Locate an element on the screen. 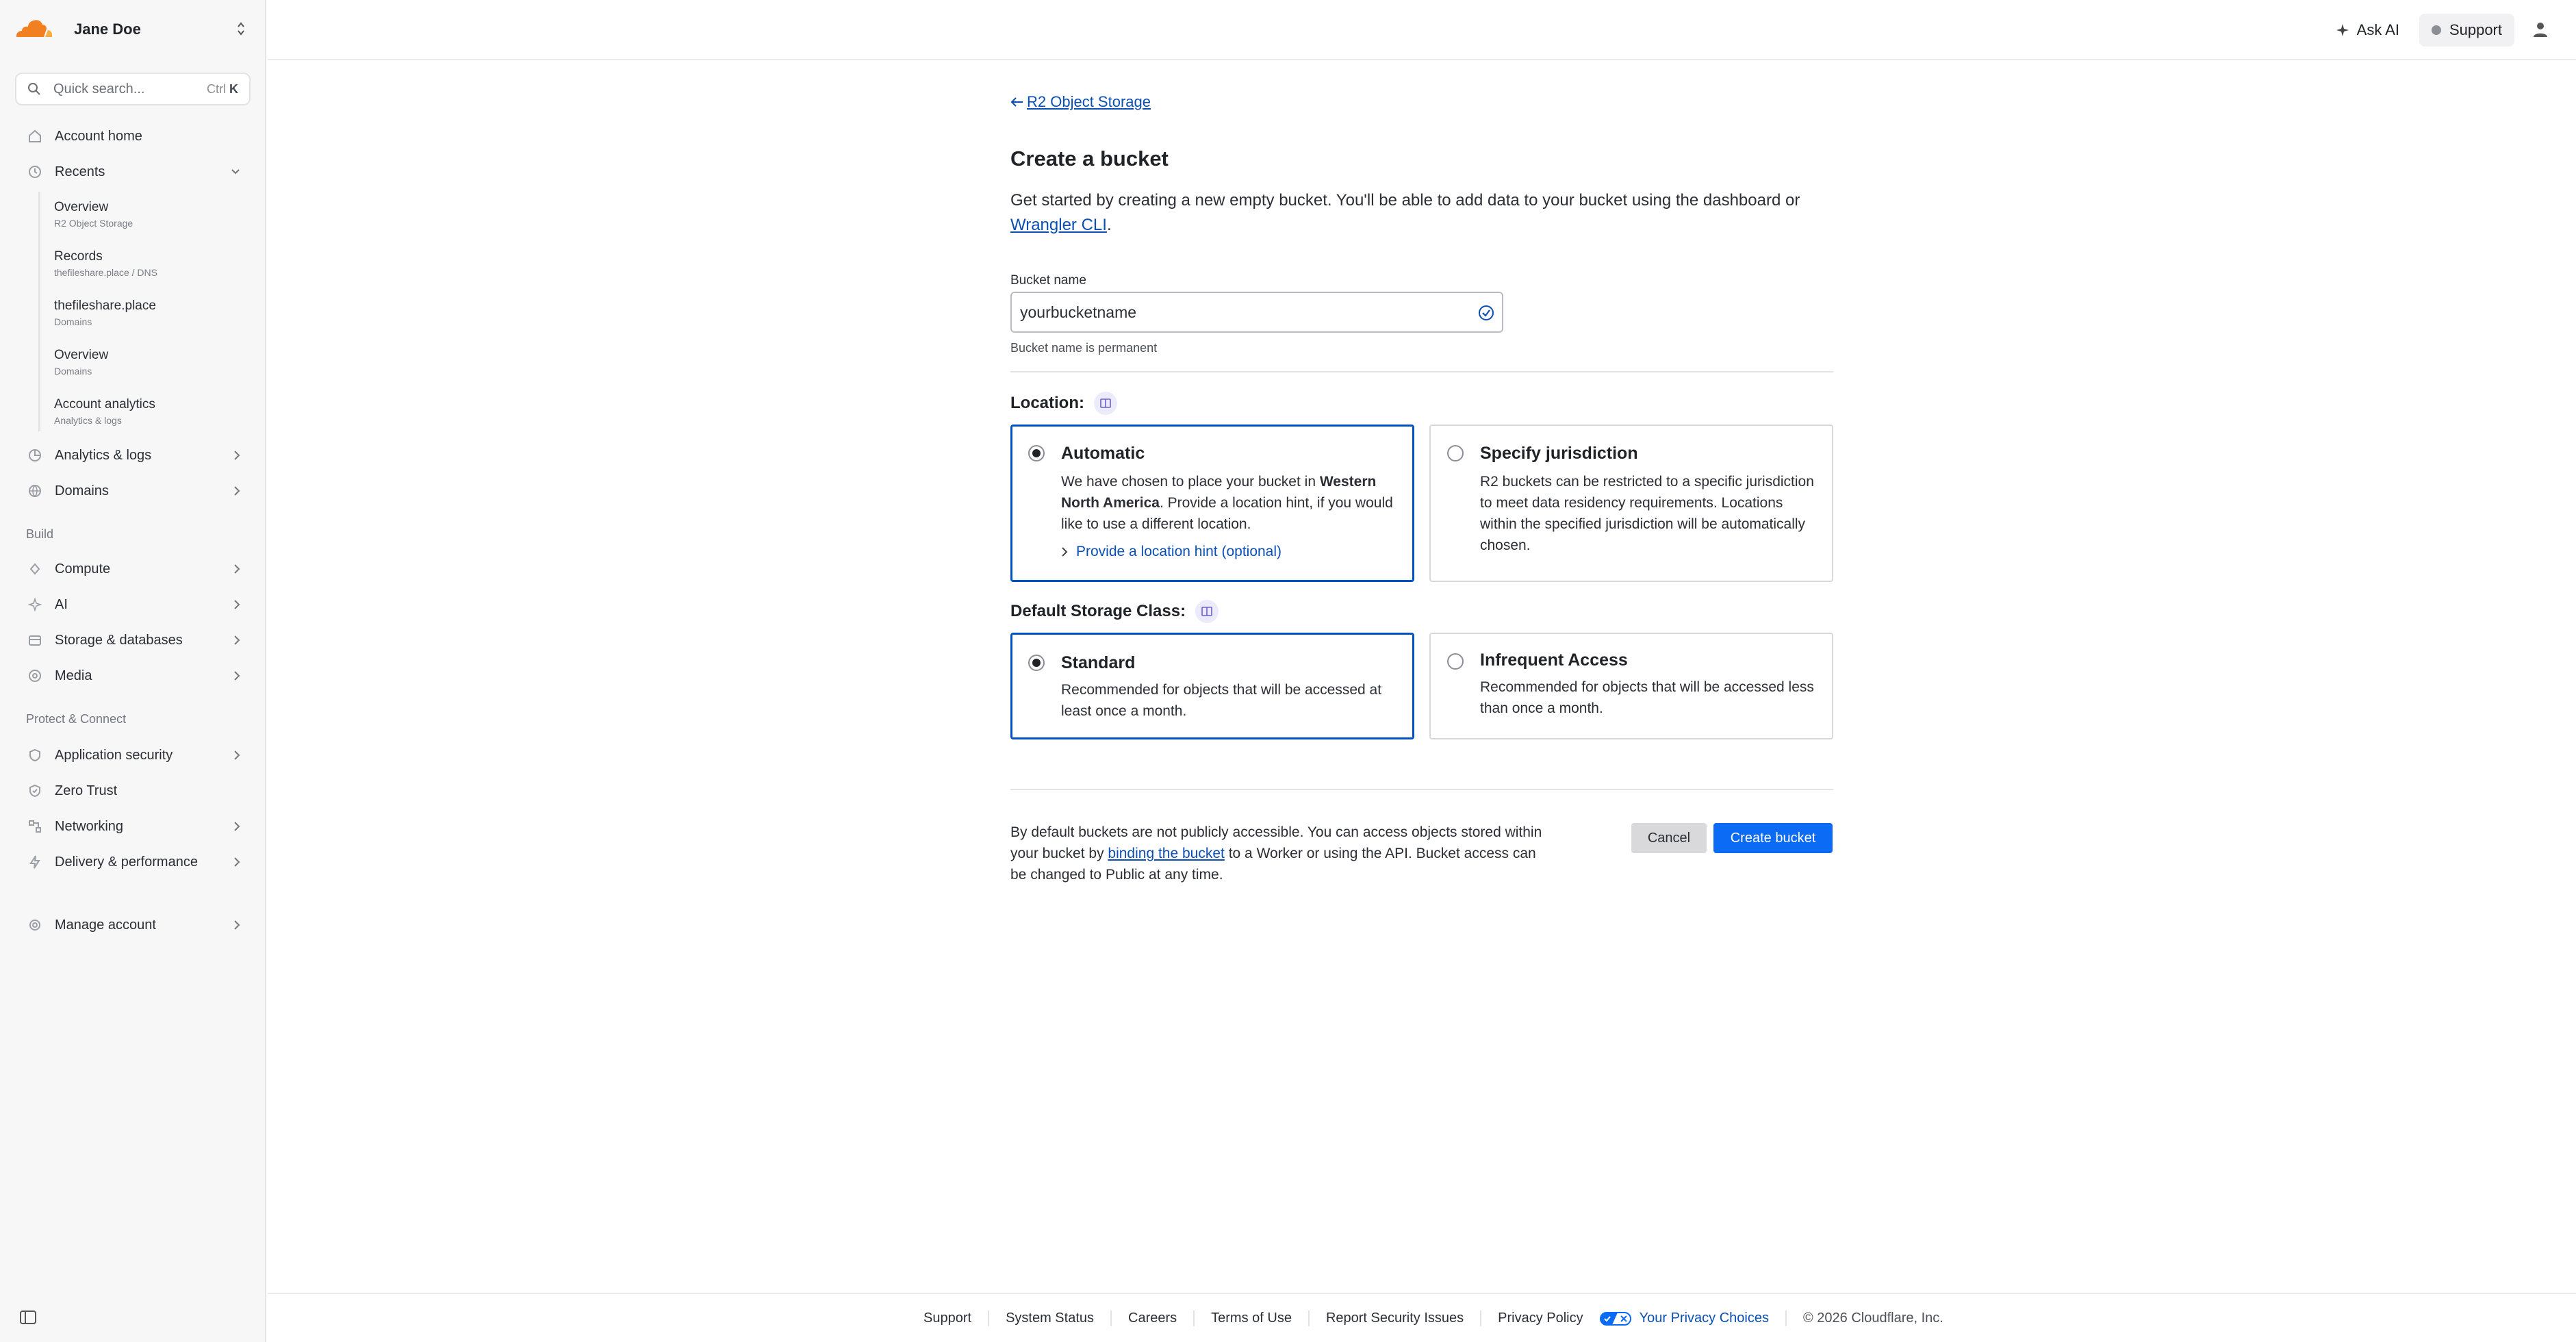 Image resolution: width=2576 pixels, height=1342 pixels. database-icon is located at coordinates (35, 640).